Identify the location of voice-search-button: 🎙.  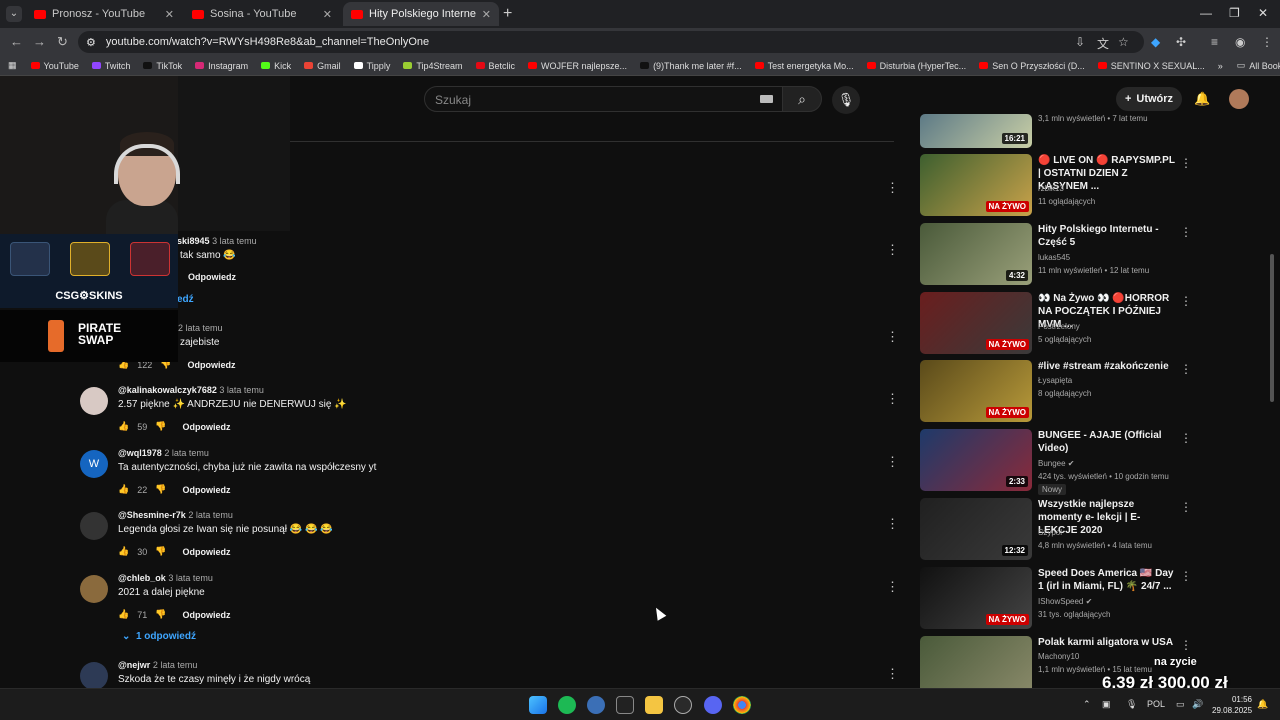
(846, 100).